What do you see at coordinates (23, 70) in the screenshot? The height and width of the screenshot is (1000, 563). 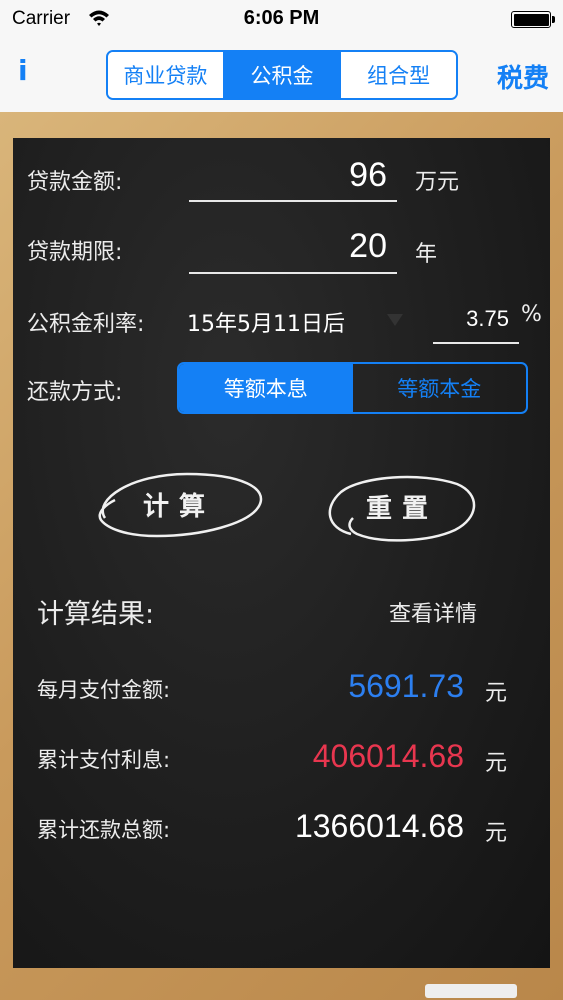 I see `info-button: i` at bounding box center [23, 70].